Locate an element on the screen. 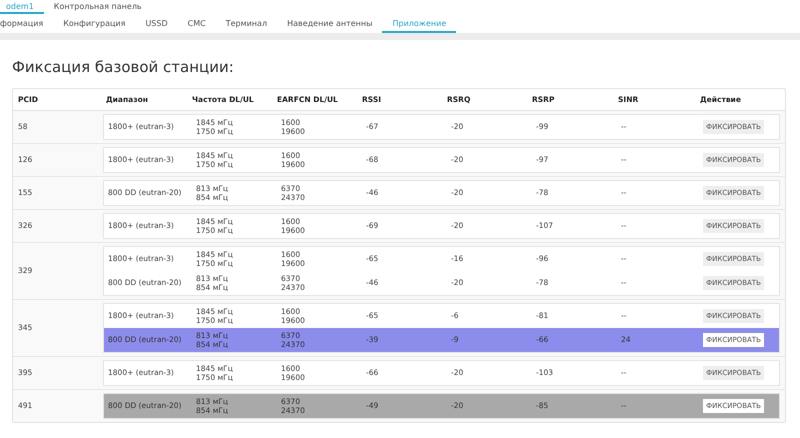  tab: Конфигурация is located at coordinates (94, 24).